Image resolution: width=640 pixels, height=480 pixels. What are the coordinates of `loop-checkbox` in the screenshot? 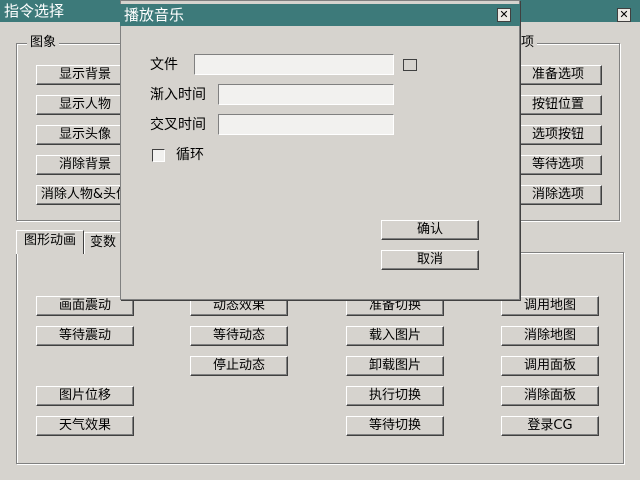 It's located at (158, 155).